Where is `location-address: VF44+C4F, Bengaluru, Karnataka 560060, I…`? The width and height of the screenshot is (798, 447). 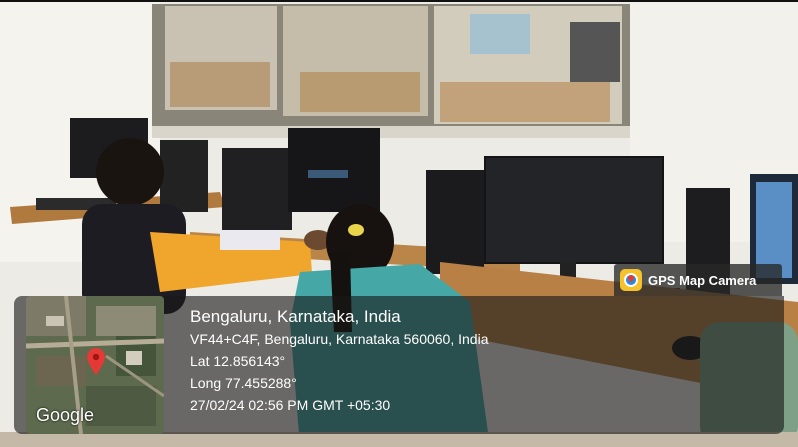
location-address: VF44+C4F, Bengaluru, Karnataka 560060, I… is located at coordinates (339, 339).